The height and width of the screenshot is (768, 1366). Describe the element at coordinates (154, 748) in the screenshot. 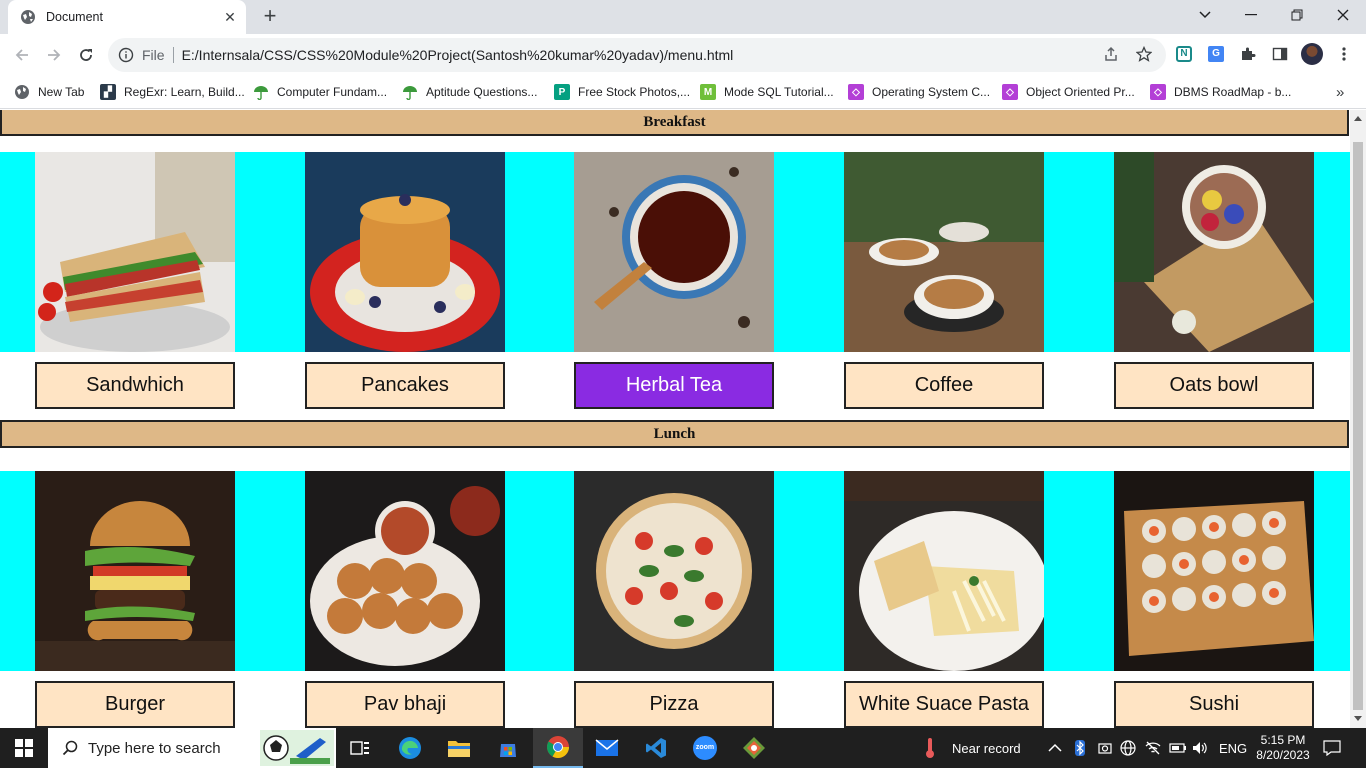

I see `search-placeholder: Type here to search` at that location.